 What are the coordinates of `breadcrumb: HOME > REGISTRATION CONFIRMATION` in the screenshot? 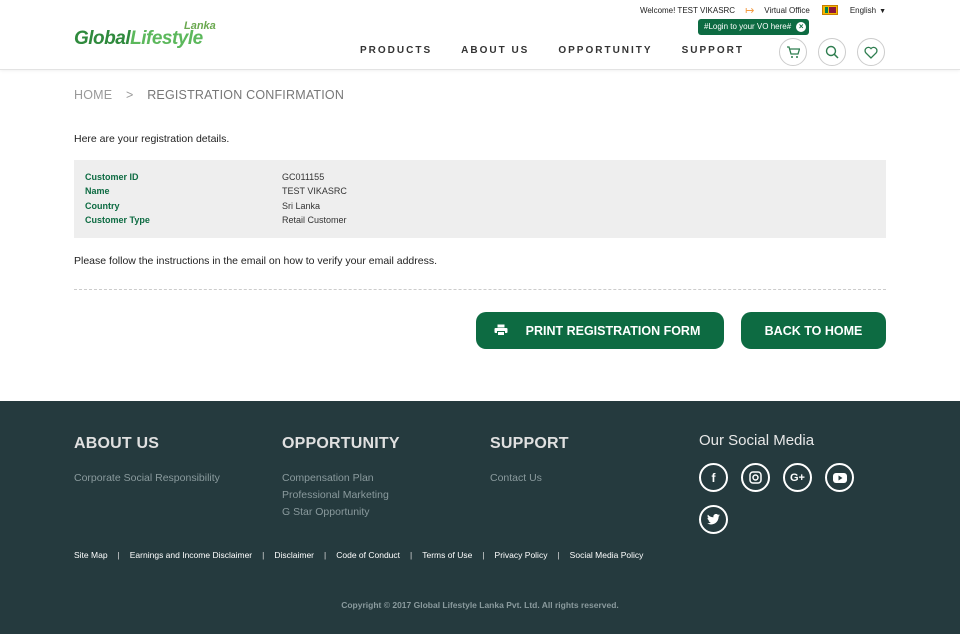 It's located at (209, 95).